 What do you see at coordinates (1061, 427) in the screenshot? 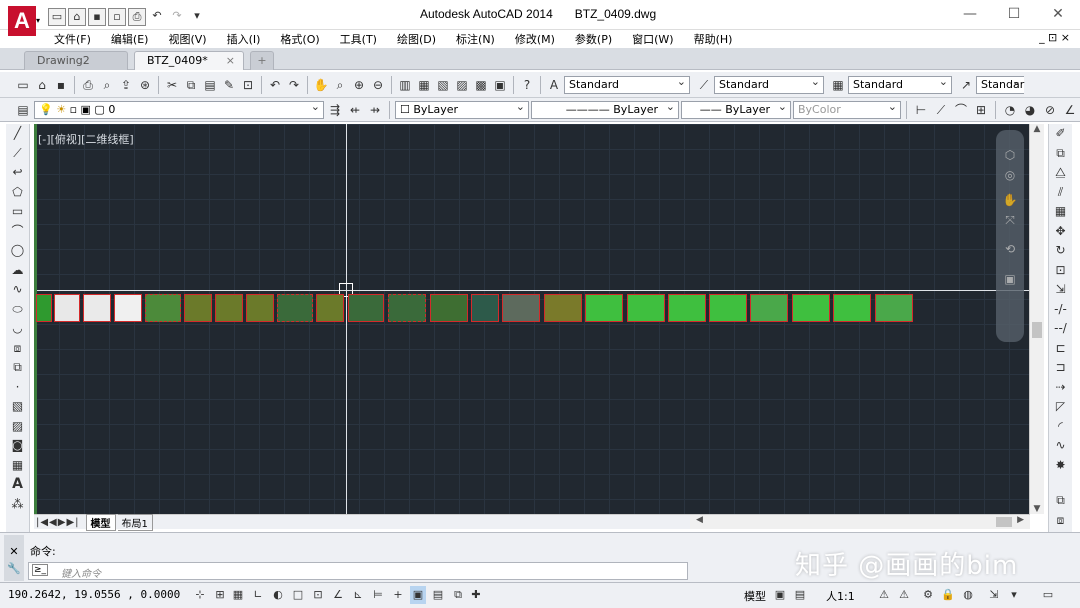
I see `fillet-icon: ◜` at bounding box center [1061, 427].